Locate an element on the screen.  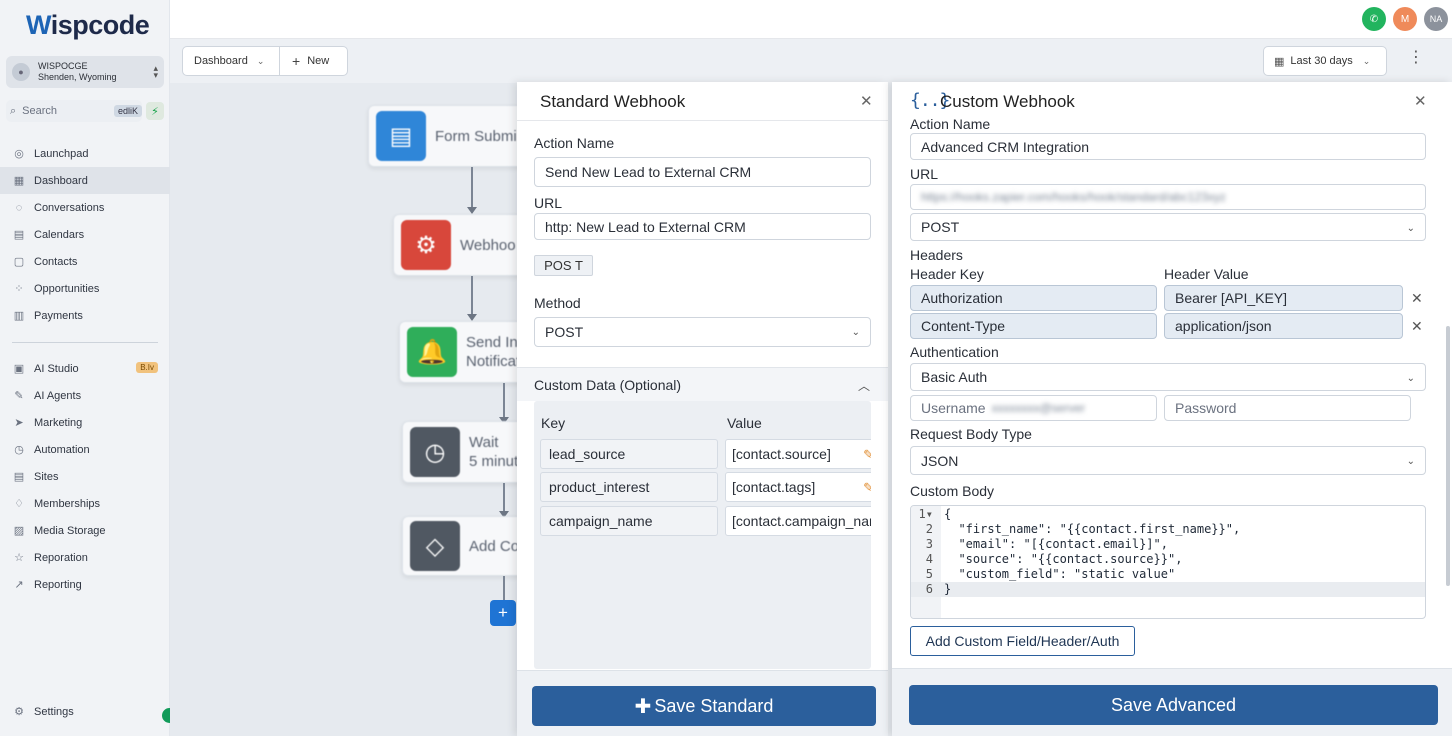
action-name-field: Send New Lead to External CRM is located at coordinates (702, 172).